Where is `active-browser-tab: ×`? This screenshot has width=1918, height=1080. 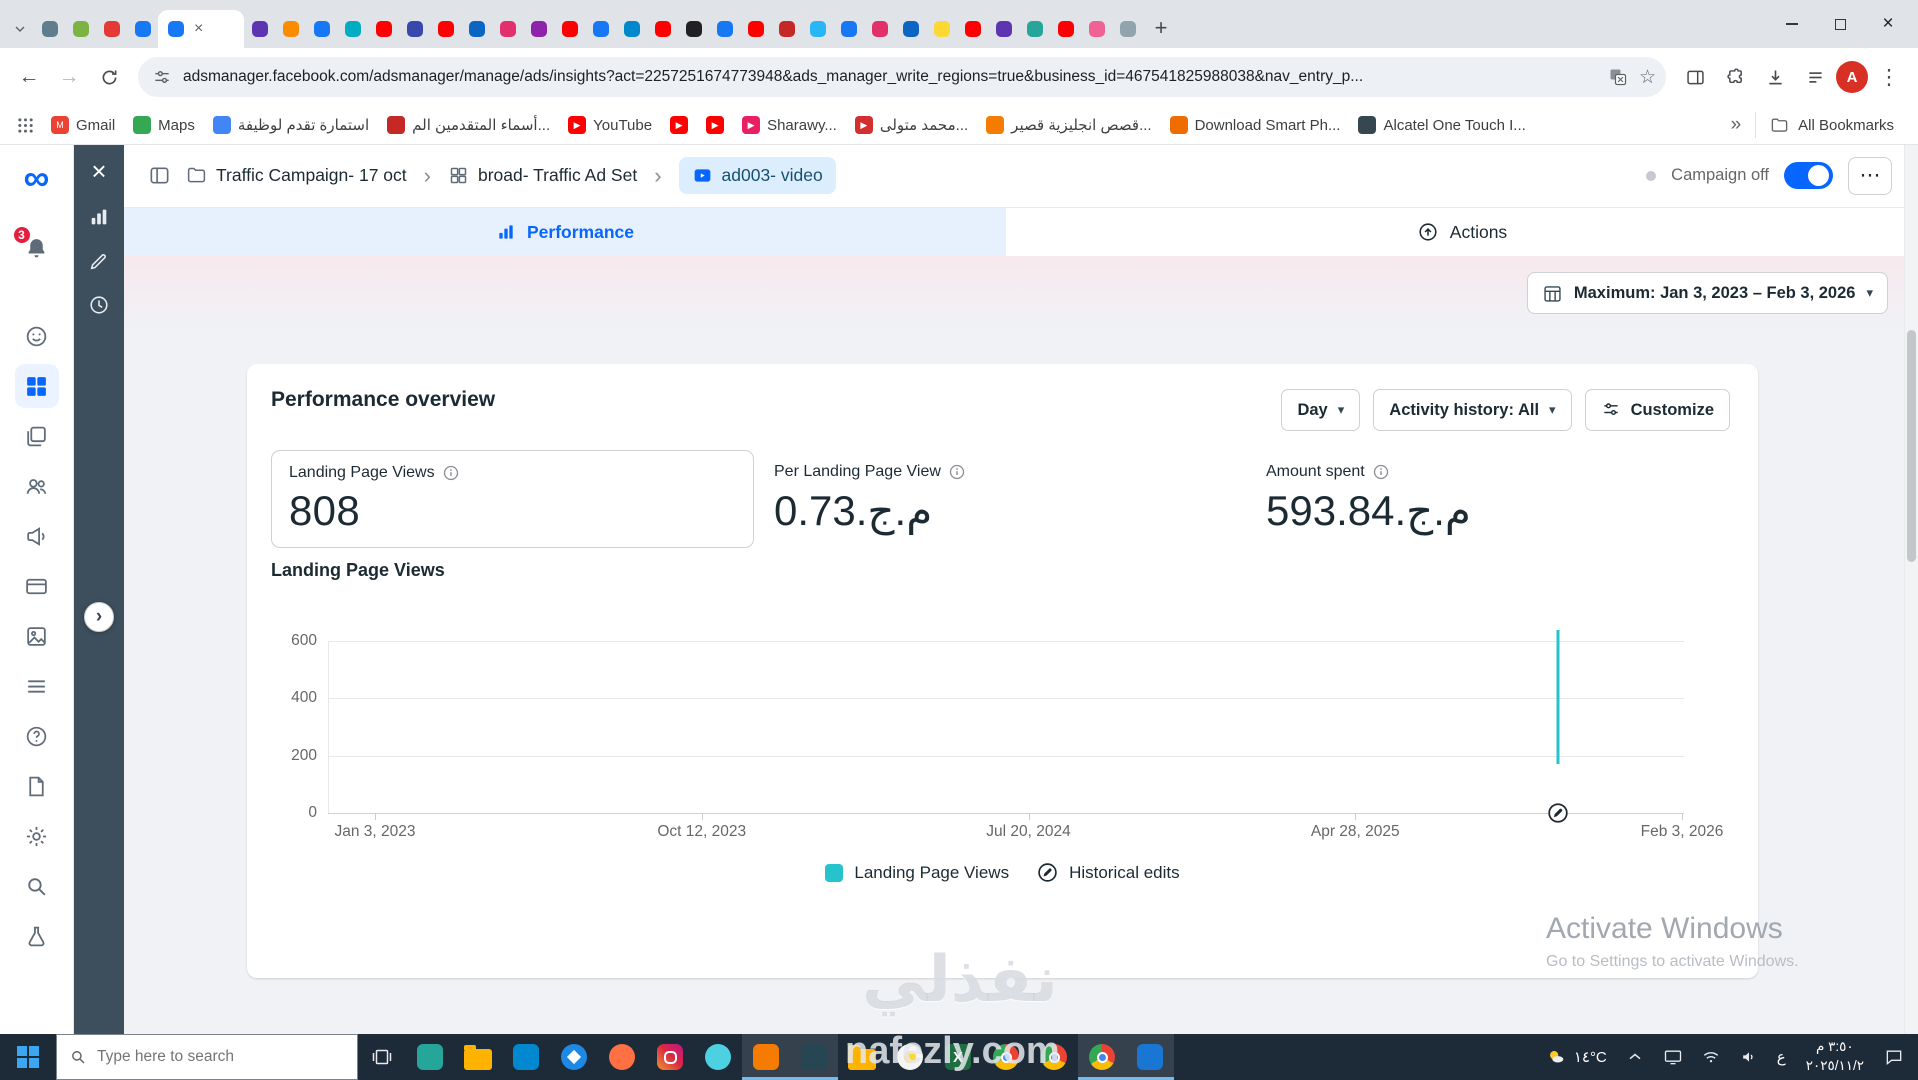 active-browser-tab: × is located at coordinates (201, 29).